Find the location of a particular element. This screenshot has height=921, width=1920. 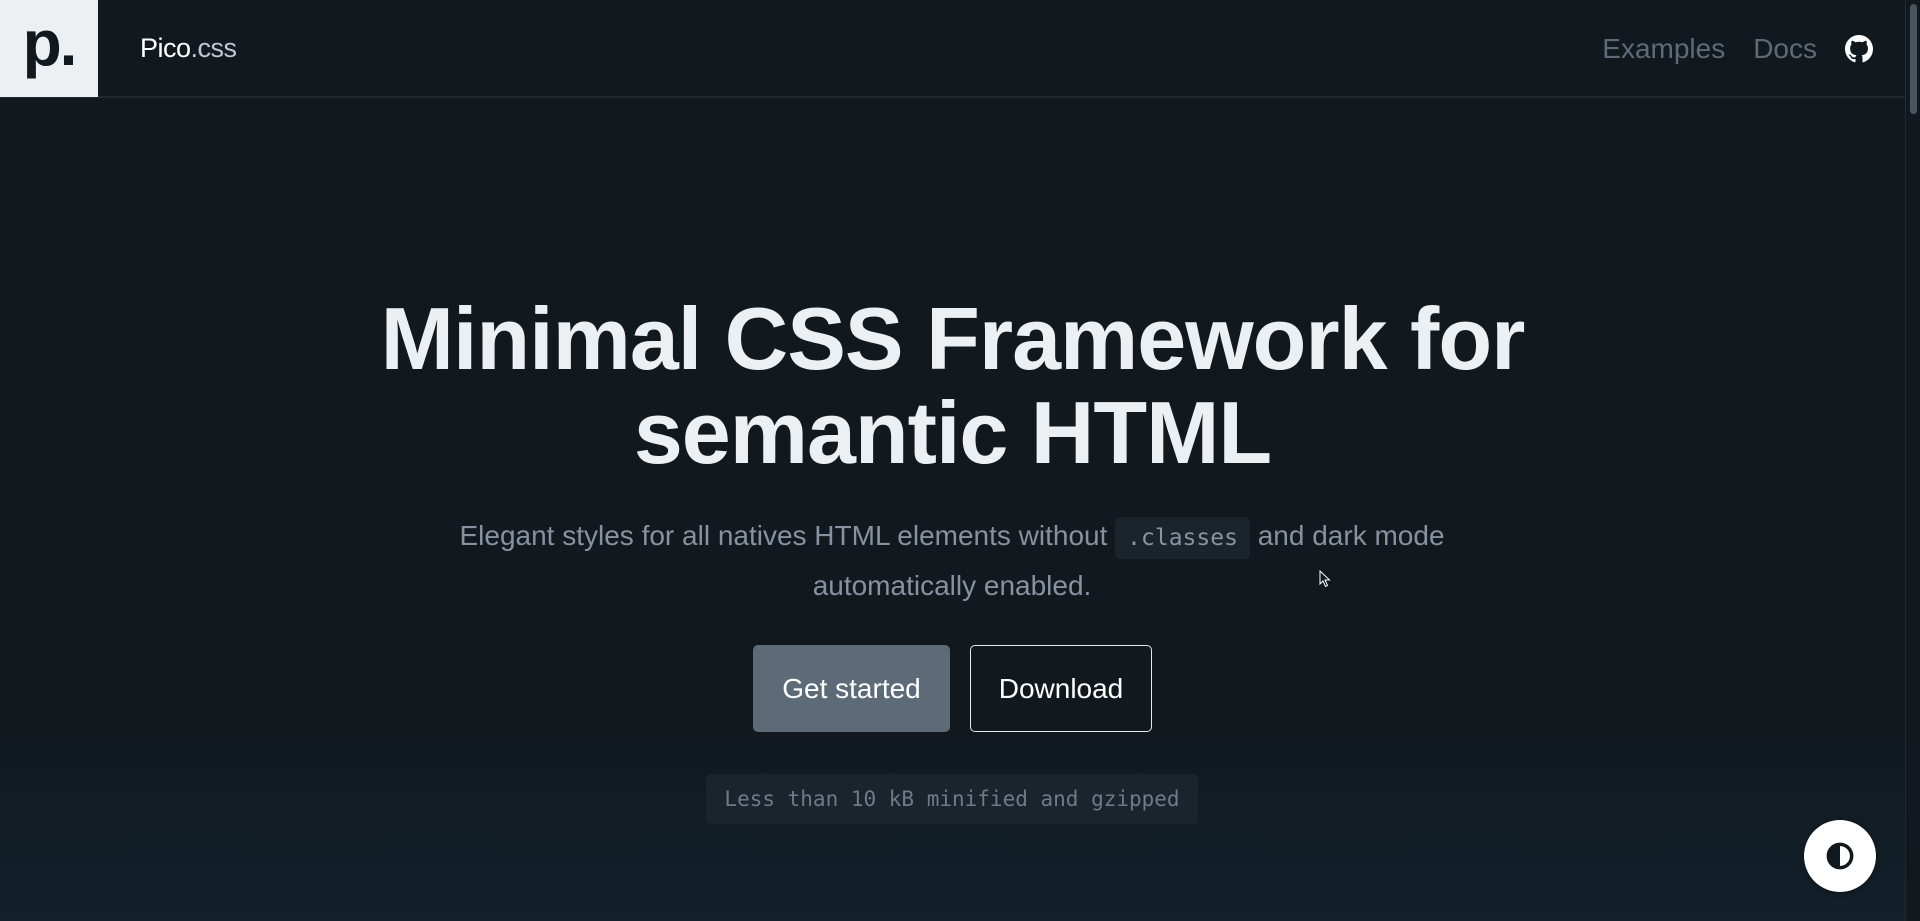

github-icon is located at coordinates (1859, 49).